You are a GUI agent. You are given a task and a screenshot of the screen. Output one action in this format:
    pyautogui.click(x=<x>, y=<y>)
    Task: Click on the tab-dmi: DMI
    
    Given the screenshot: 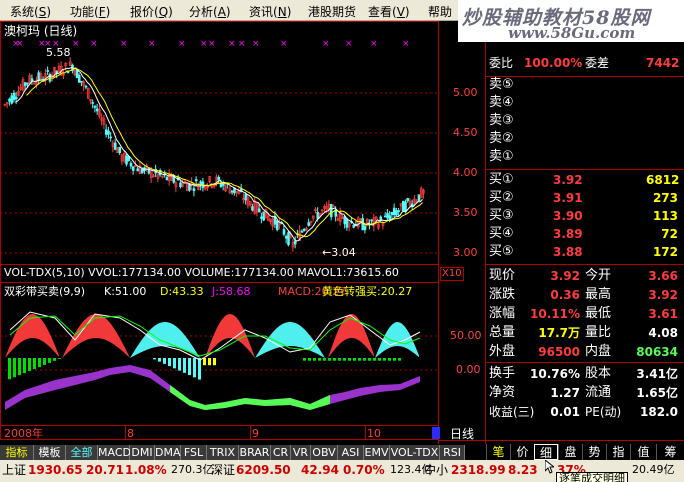 What is the action you would take?
    pyautogui.click(x=142, y=452)
    